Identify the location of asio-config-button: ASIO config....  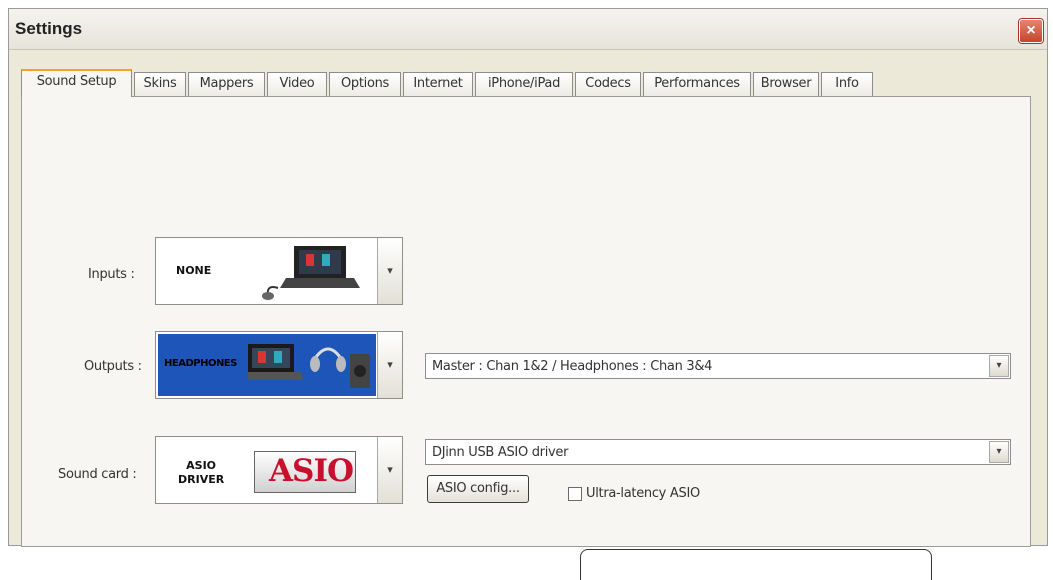
(478, 489).